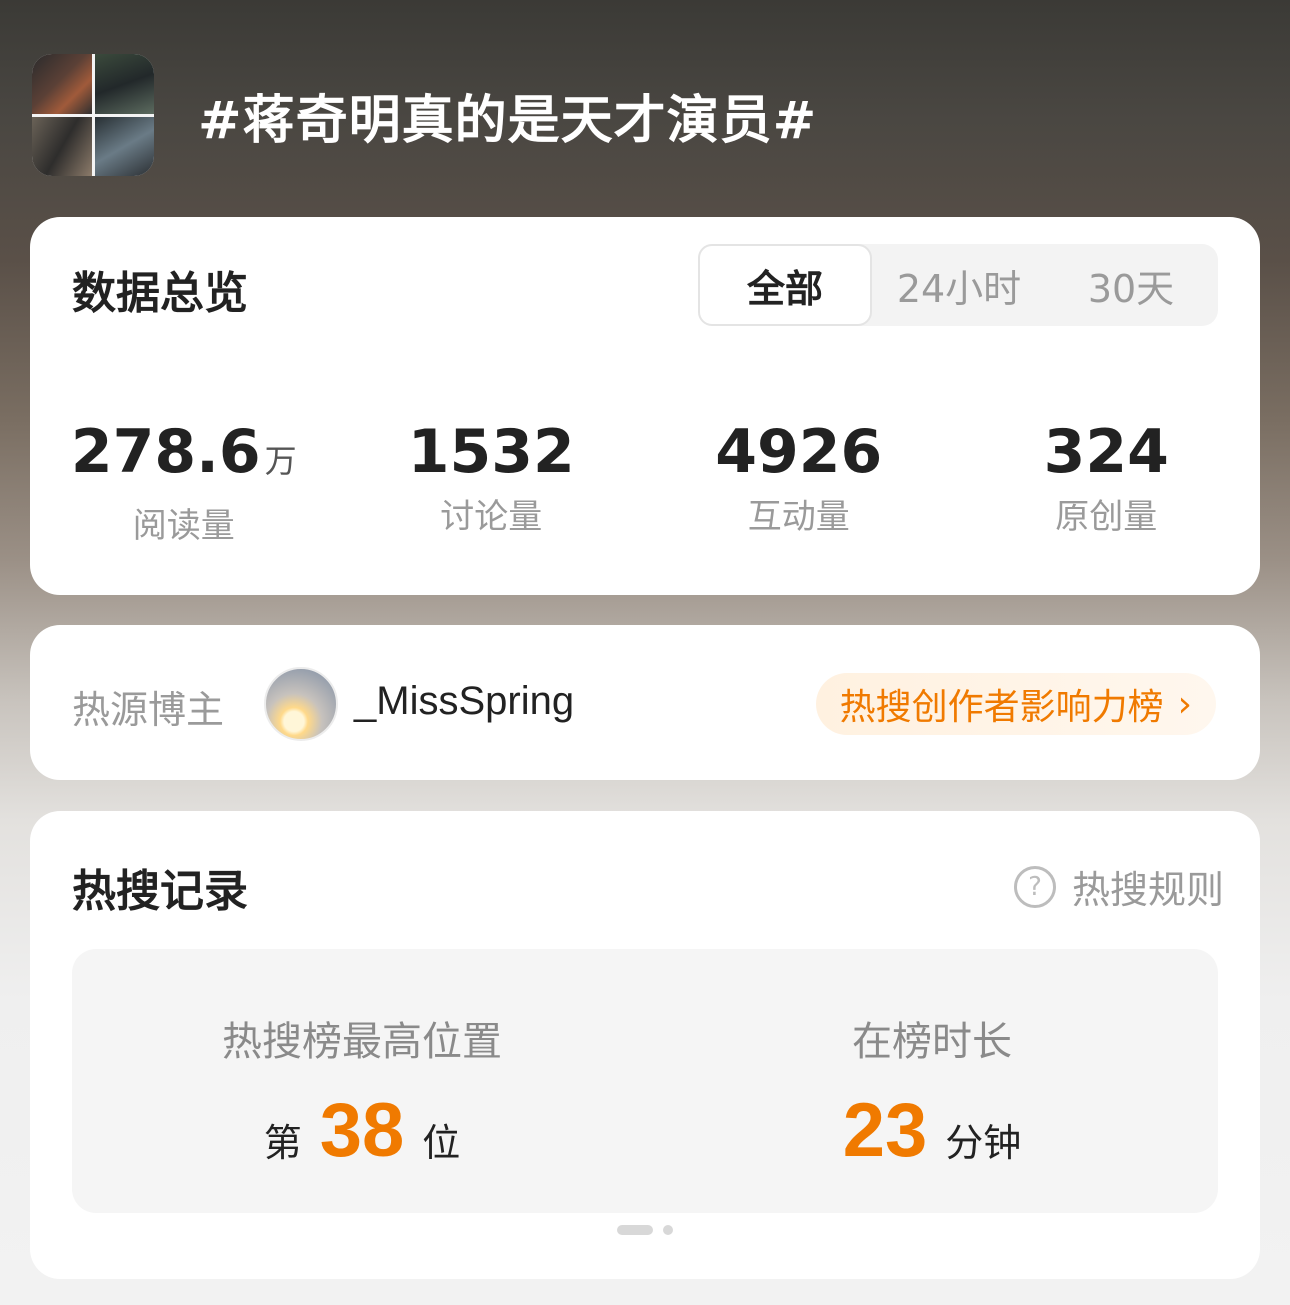 This screenshot has width=1290, height=1305. I want to click on stat-reads: 278.6 万 阅读量, so click(184, 482).